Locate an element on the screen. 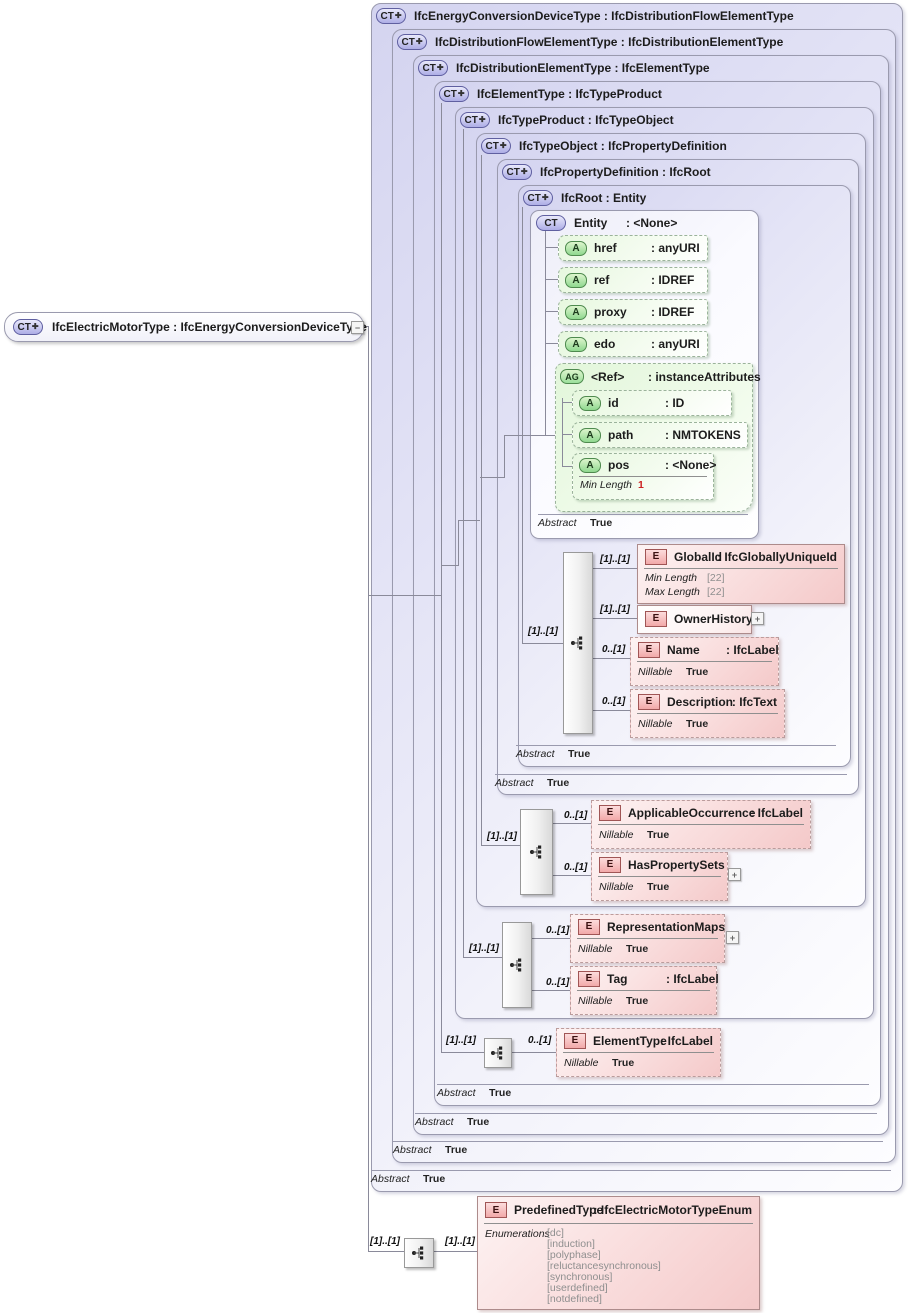 This screenshot has width=908, height=1313. element-elementtype: E ElementType : IfcLabel Nillable True is located at coordinates (638, 1052).